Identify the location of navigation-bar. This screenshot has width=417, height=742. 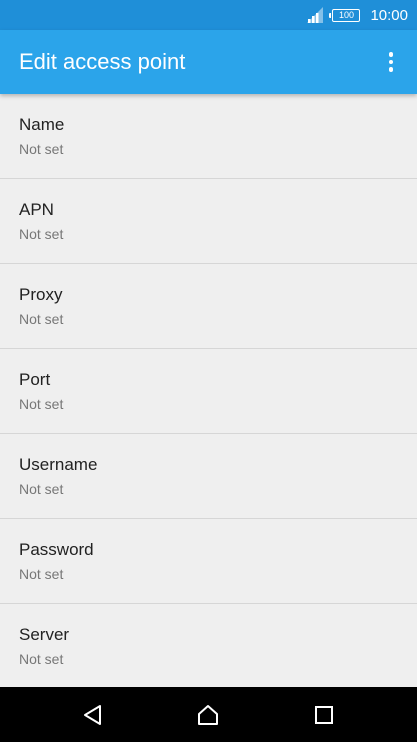
(208, 714).